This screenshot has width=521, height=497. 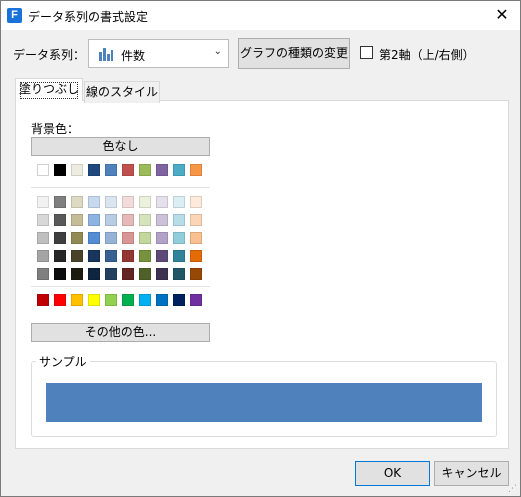 I want to click on close-icon: ✕, so click(x=502, y=15).